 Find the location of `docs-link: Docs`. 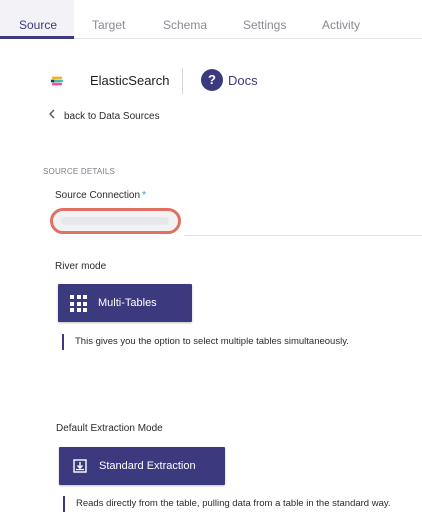

docs-link: Docs is located at coordinates (243, 80).